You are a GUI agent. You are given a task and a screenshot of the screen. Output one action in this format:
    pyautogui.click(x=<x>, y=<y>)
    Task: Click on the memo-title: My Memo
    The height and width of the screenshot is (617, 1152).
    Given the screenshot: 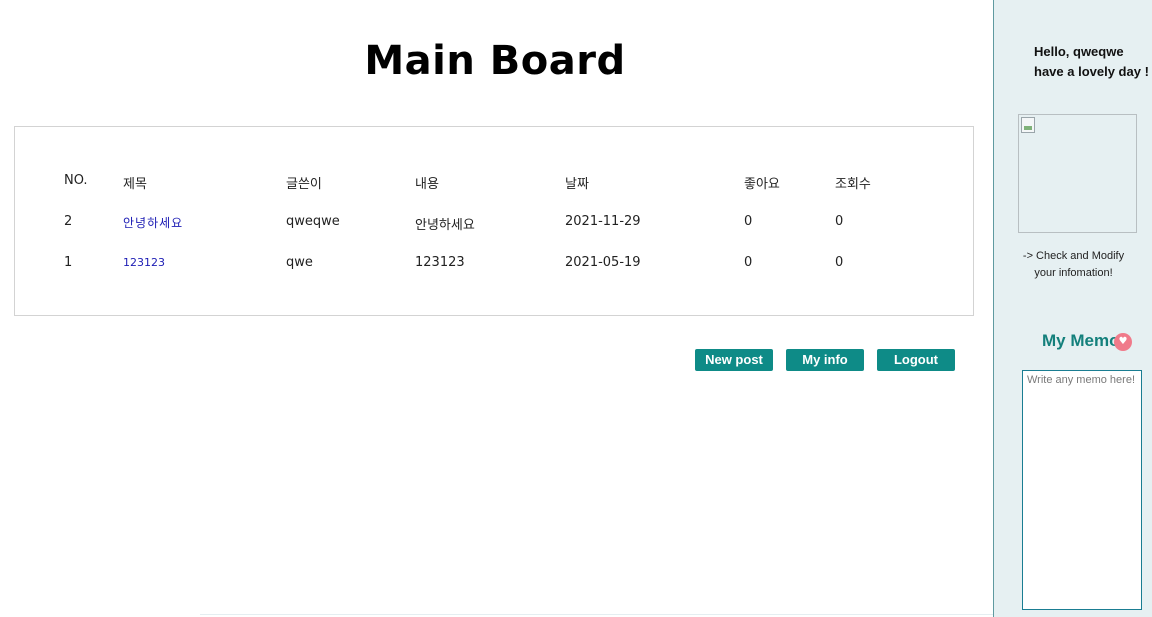 What is the action you would take?
    pyautogui.click(x=1081, y=340)
    